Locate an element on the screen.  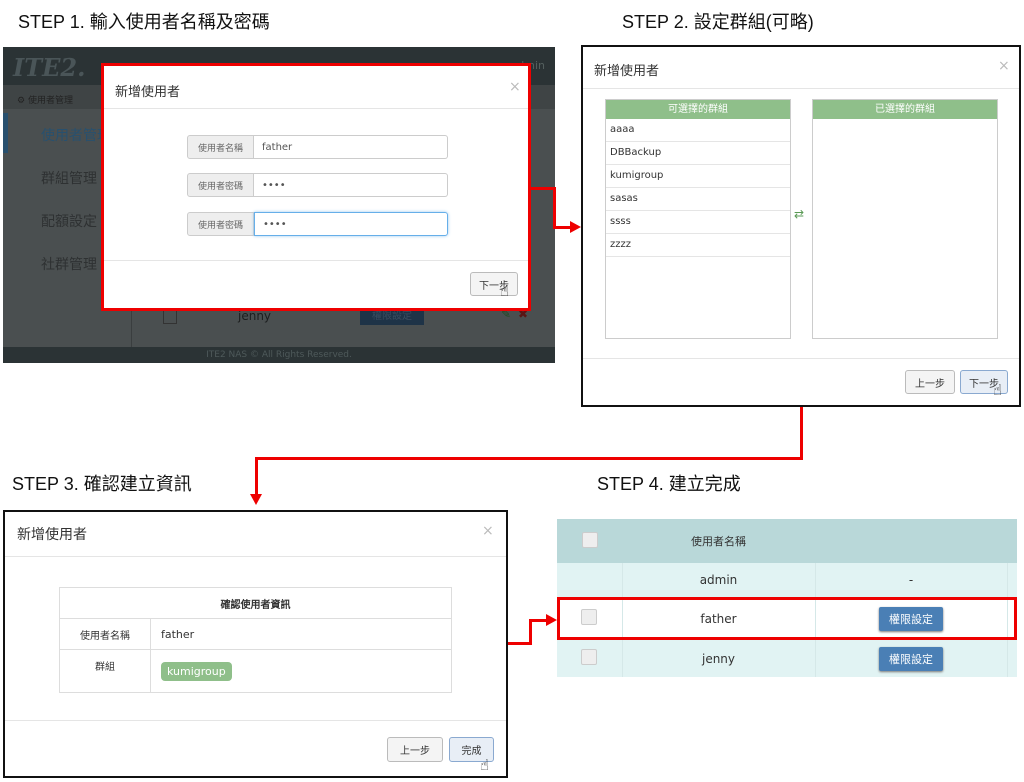
list-item: zzzz is located at coordinates (698, 245).